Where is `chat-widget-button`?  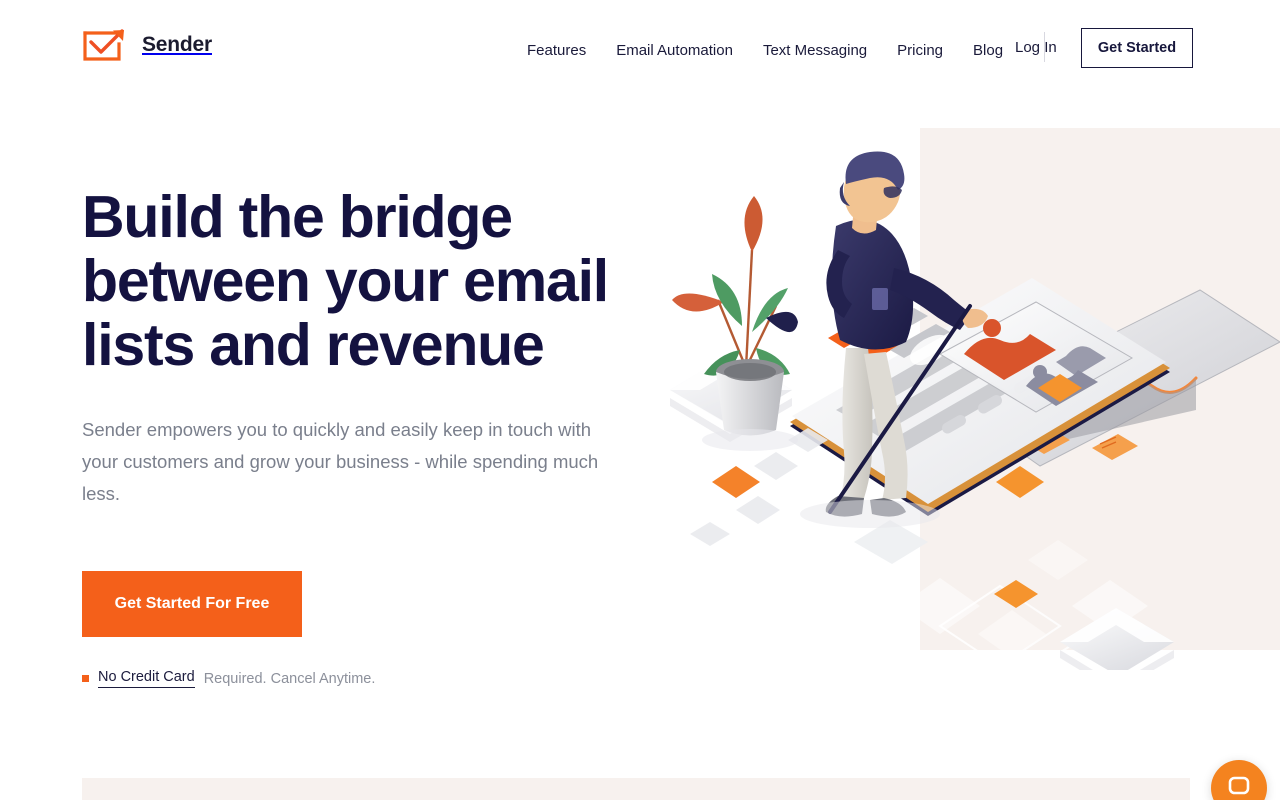
chat-widget-button is located at coordinates (1239, 780).